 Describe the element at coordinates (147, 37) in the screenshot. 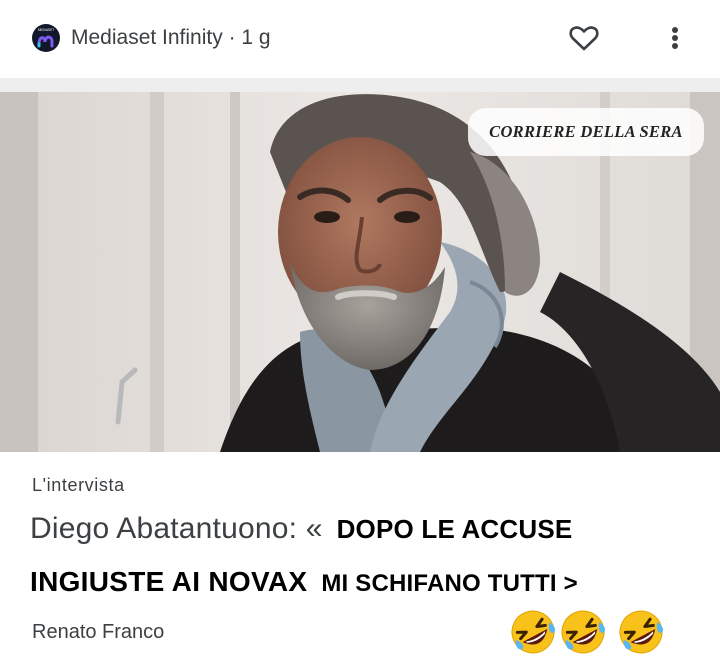

I see `source-name: Mediaset Infinity` at that location.